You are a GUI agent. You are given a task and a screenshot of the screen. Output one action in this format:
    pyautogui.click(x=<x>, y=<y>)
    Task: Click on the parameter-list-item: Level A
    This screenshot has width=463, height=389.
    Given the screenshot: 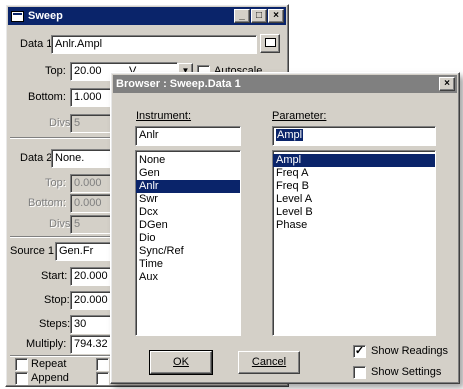 What is the action you would take?
    pyautogui.click(x=354, y=199)
    